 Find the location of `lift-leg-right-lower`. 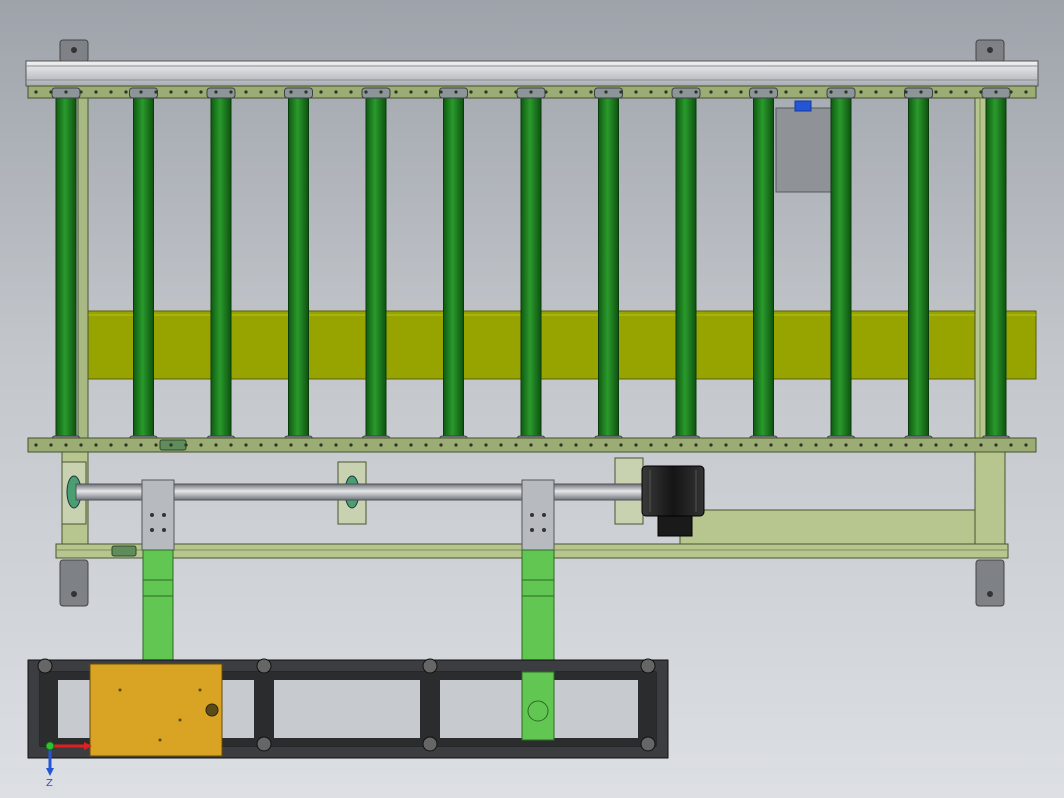

lift-leg-right-lower is located at coordinates (538, 706).